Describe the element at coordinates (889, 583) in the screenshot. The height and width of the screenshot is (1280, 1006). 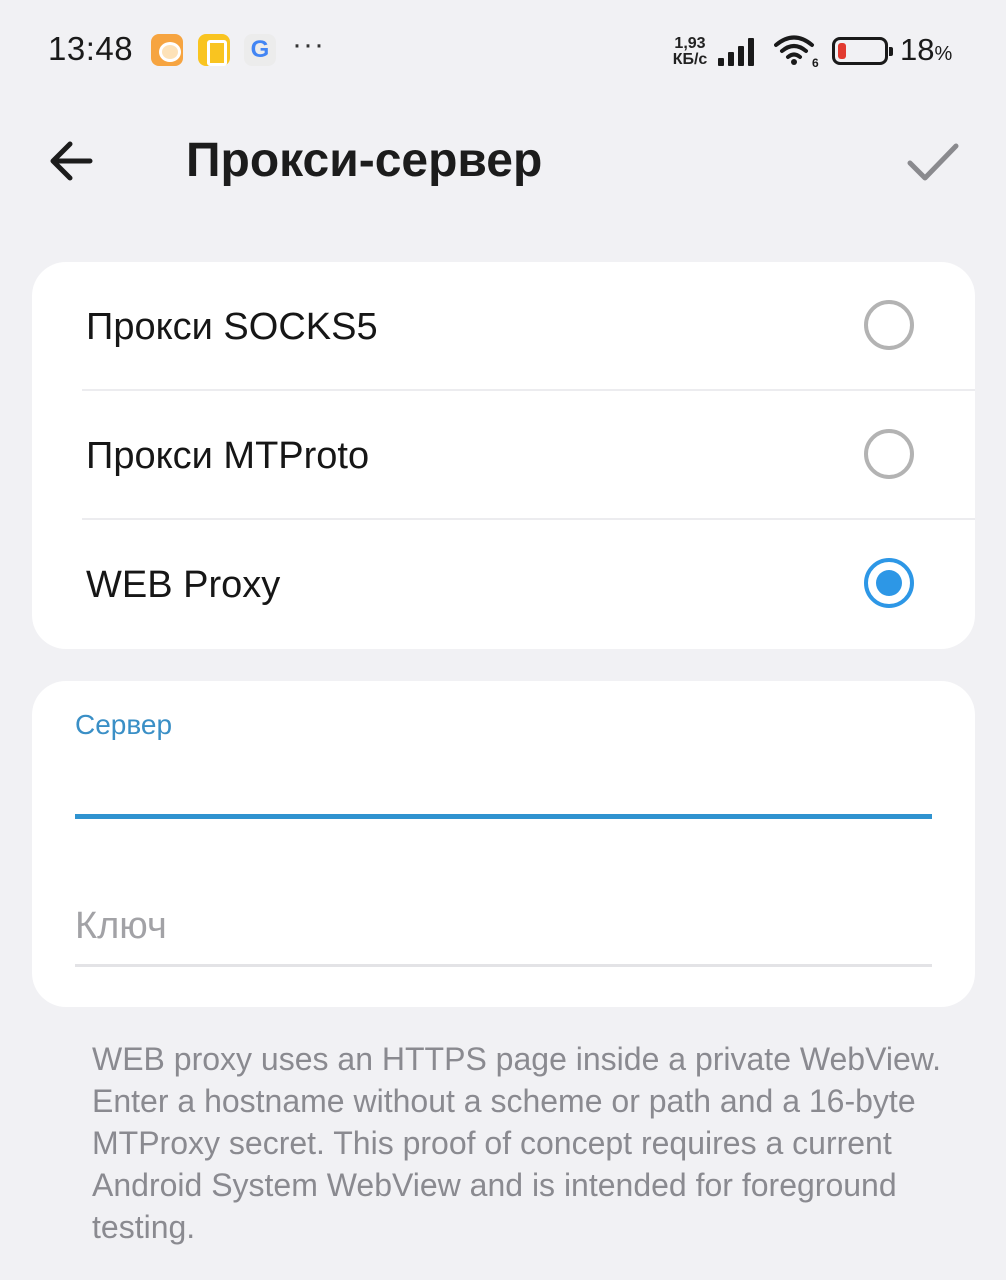
I see `radio-button-selected` at that location.